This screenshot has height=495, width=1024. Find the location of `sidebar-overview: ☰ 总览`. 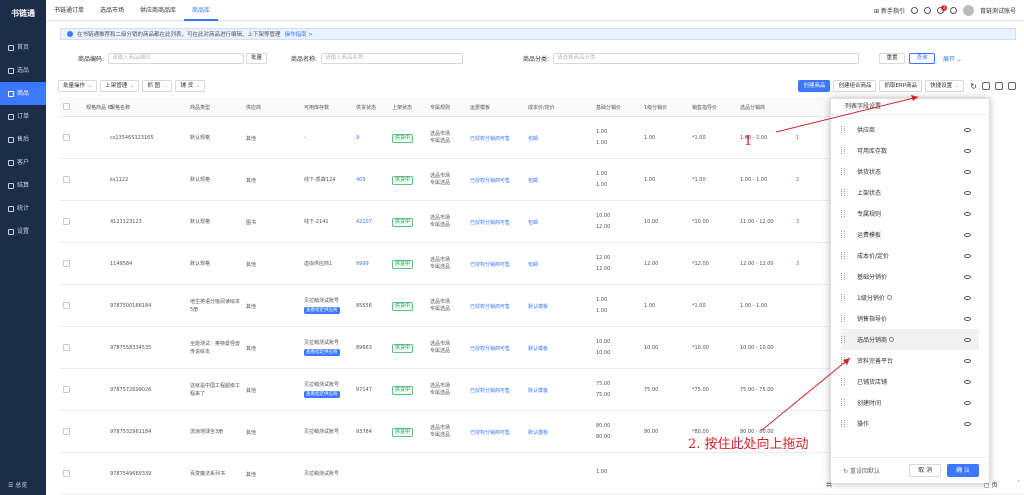

sidebar-overview: ☰ 总览 is located at coordinates (17, 484).